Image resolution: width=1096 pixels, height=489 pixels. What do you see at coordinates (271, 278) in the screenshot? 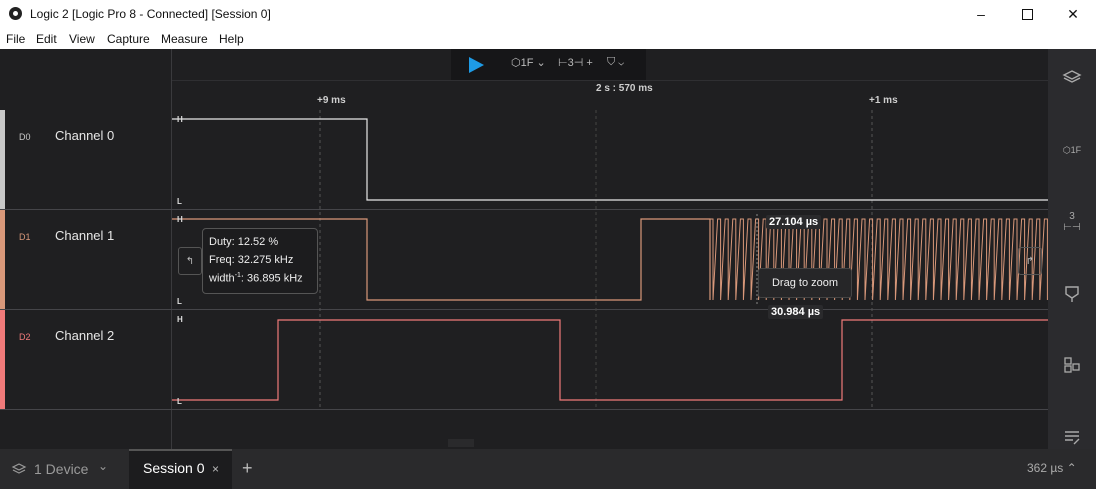
I see `tooltip-width-value: : 36.895 kHz` at bounding box center [271, 278].